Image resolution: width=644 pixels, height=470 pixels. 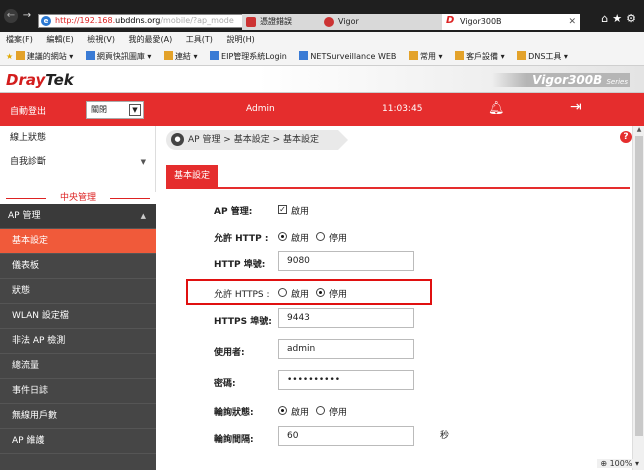 What do you see at coordinates (40, 80) in the screenshot?
I see `draytek-logo: DrayTek` at bounding box center [40, 80].